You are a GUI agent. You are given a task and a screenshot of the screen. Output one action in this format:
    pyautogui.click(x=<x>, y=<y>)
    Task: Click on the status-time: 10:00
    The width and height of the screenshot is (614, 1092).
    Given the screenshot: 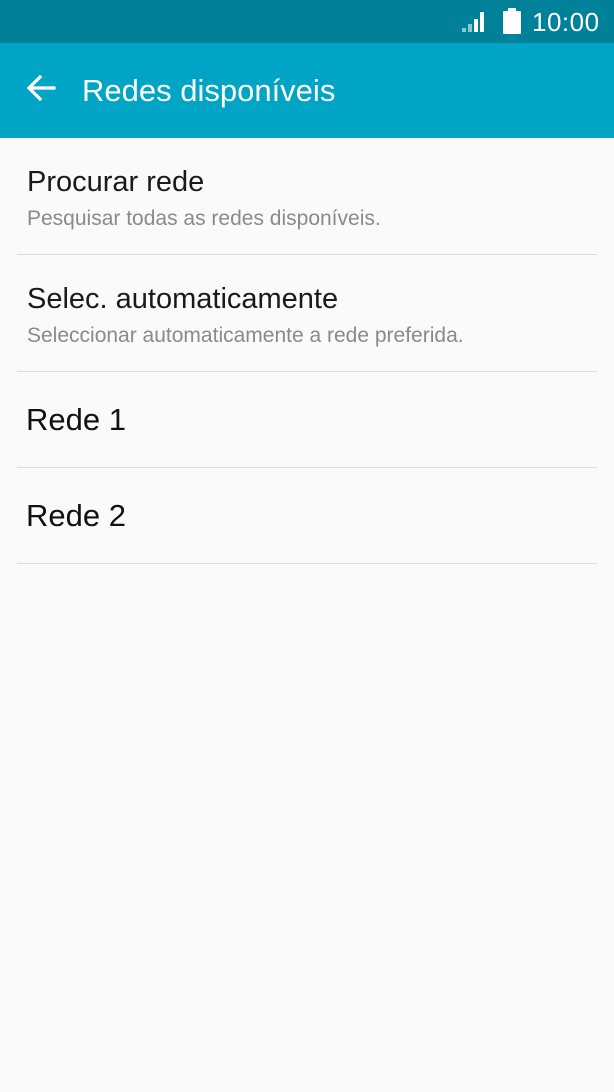 What is the action you would take?
    pyautogui.click(x=566, y=22)
    